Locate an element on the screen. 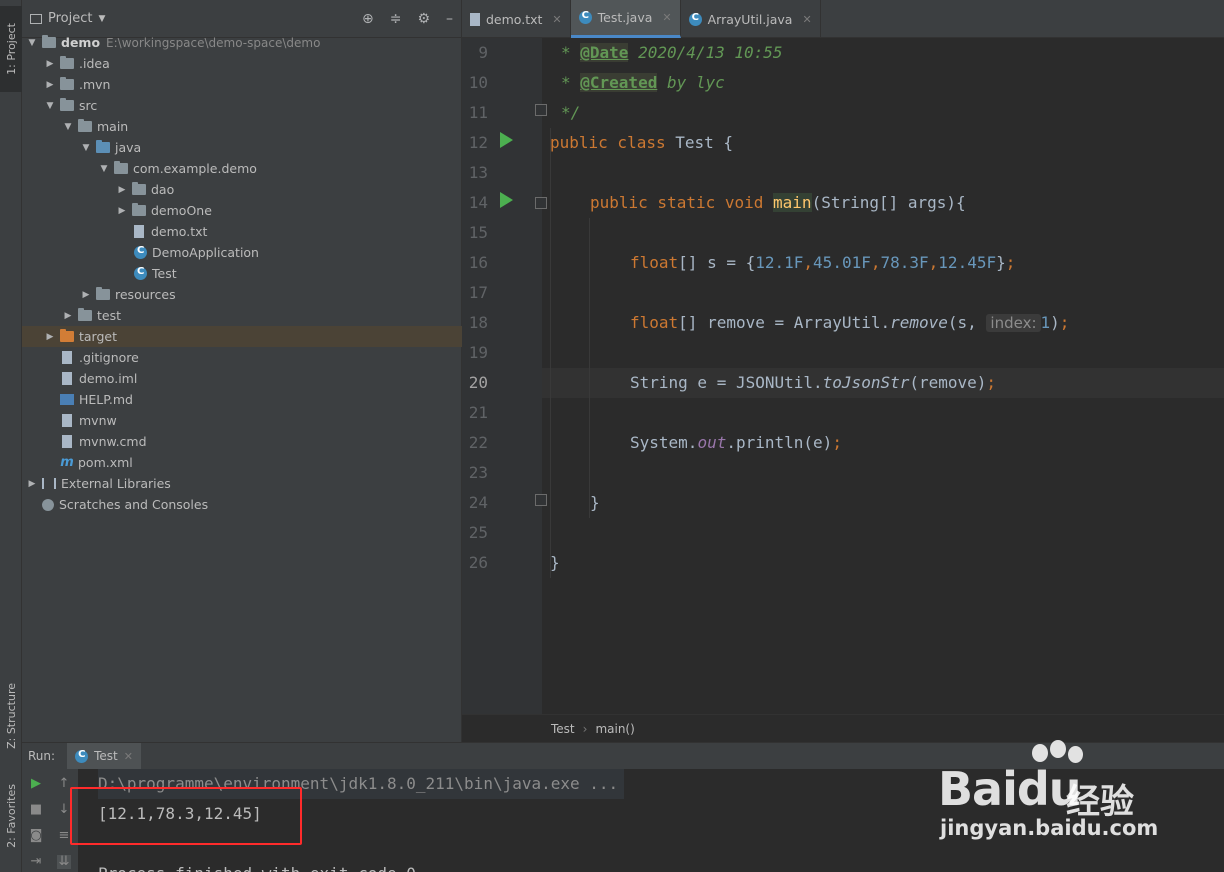  tree-item-java: ▼ java is located at coordinates (242, 147).